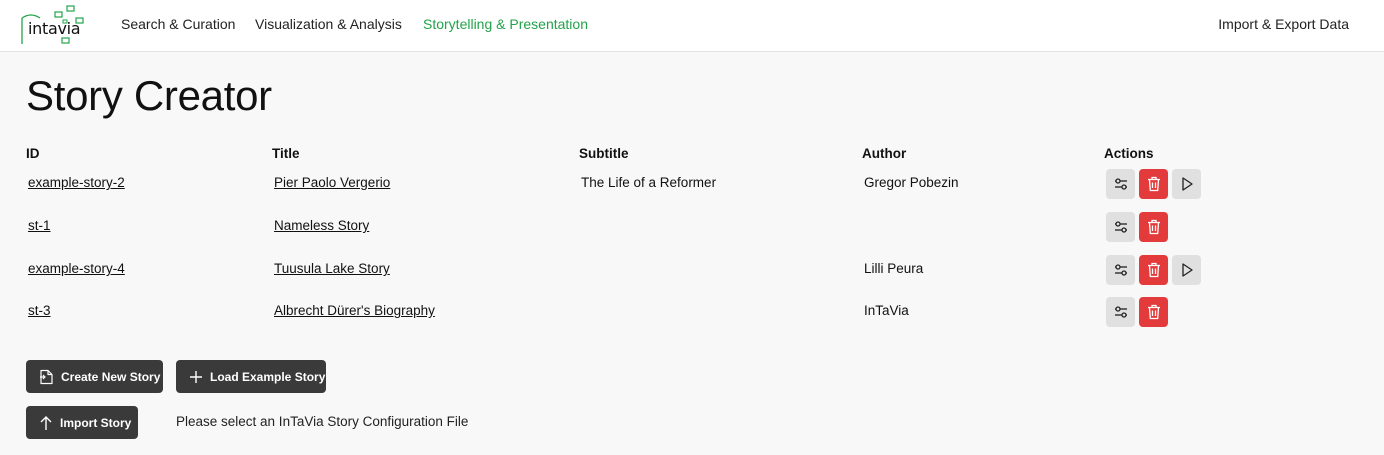  What do you see at coordinates (1283, 24) in the screenshot?
I see `nav-import-export-data: Import & Export Data` at bounding box center [1283, 24].